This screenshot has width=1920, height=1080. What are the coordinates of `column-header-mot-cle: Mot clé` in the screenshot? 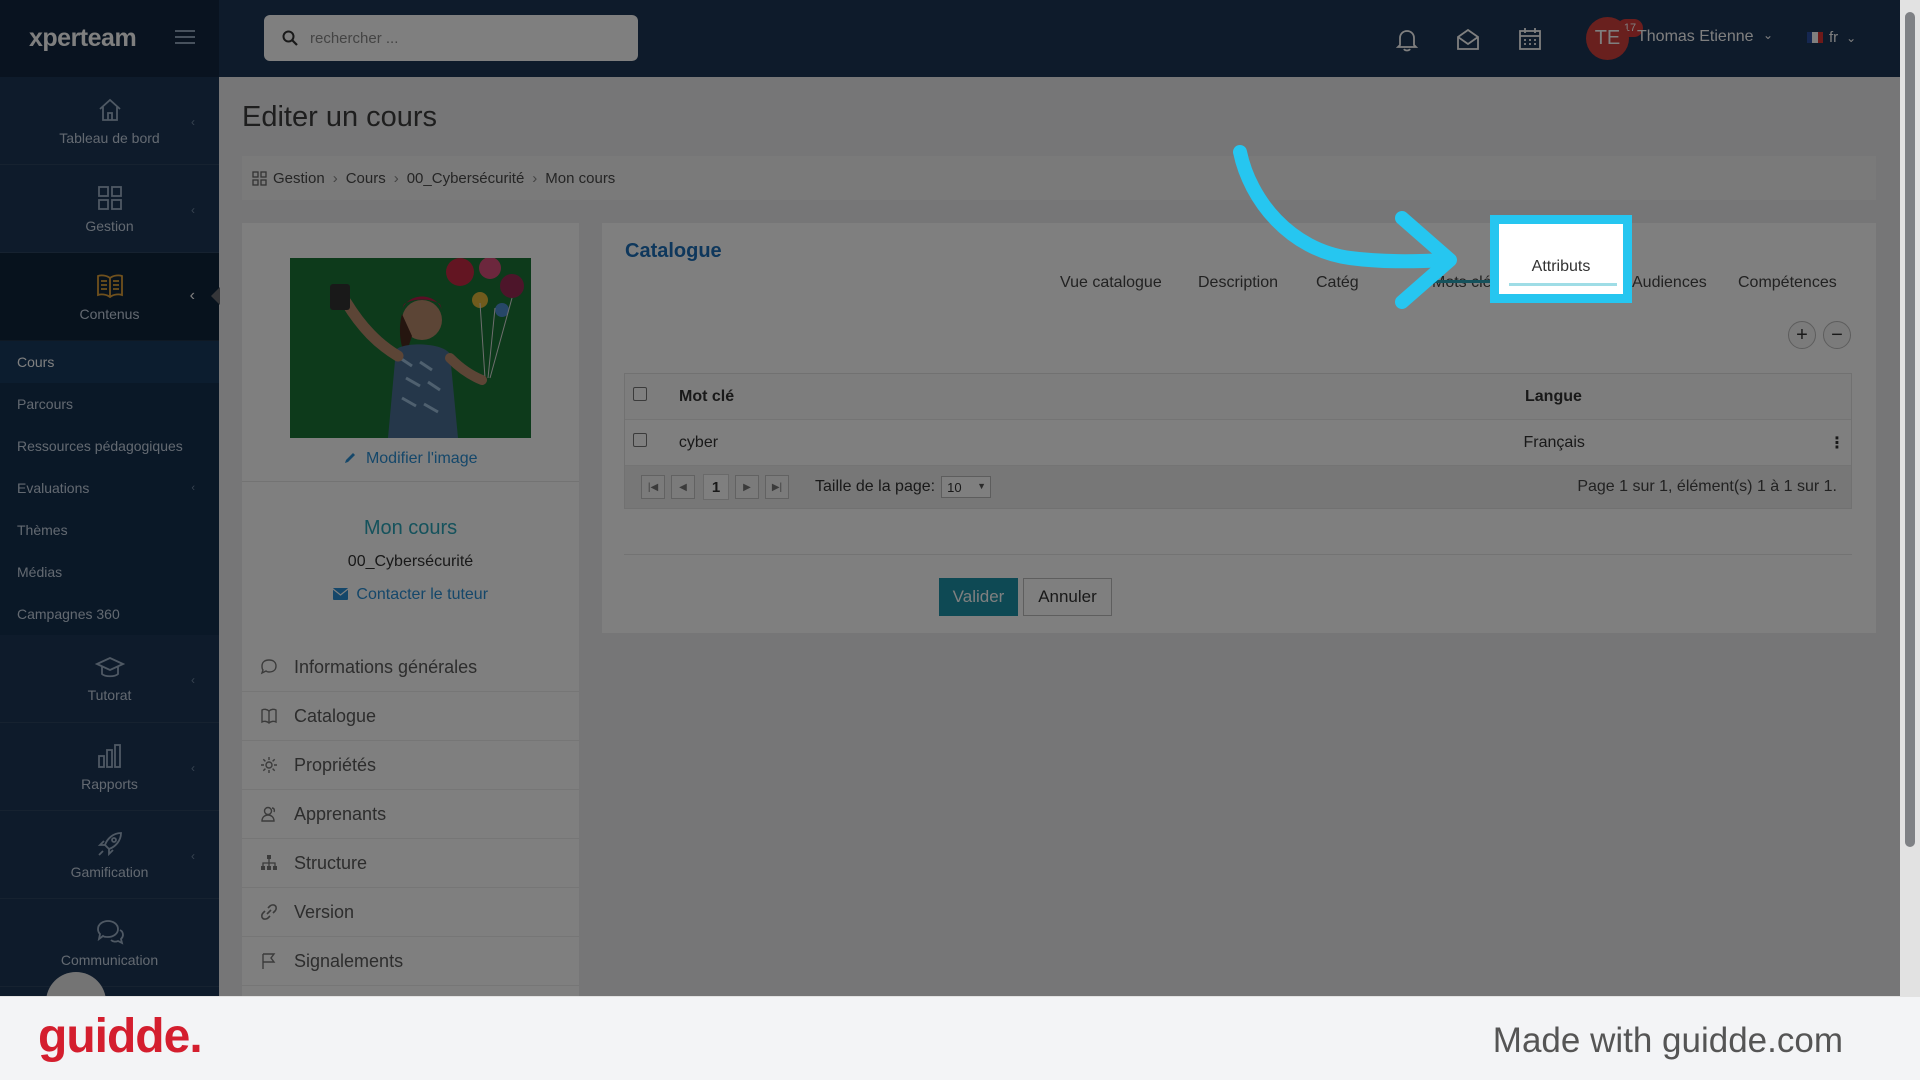 It's located at (1102, 397).